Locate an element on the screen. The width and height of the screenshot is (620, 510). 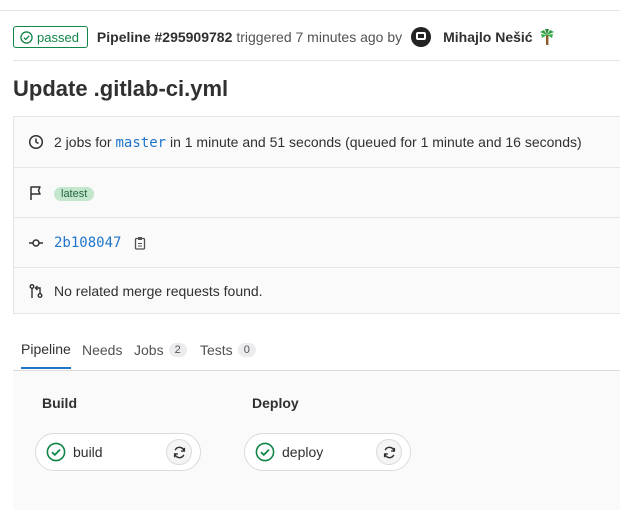
status-label: passed is located at coordinates (58, 37).